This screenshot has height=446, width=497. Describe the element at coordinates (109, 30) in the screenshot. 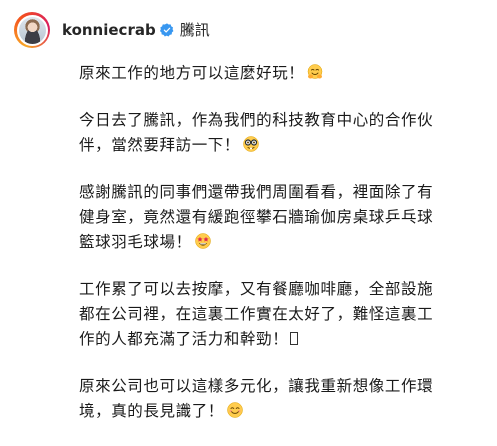

I see `username-link: konniecrab` at that location.